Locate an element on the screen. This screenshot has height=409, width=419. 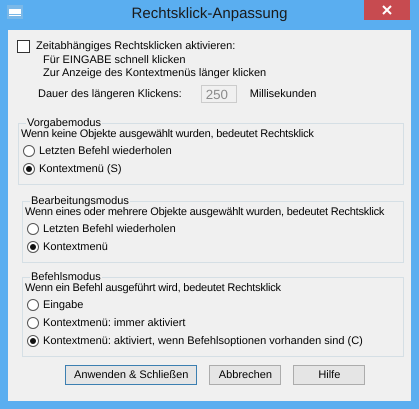
group-title: Vorgabemodus is located at coordinates (64, 123).